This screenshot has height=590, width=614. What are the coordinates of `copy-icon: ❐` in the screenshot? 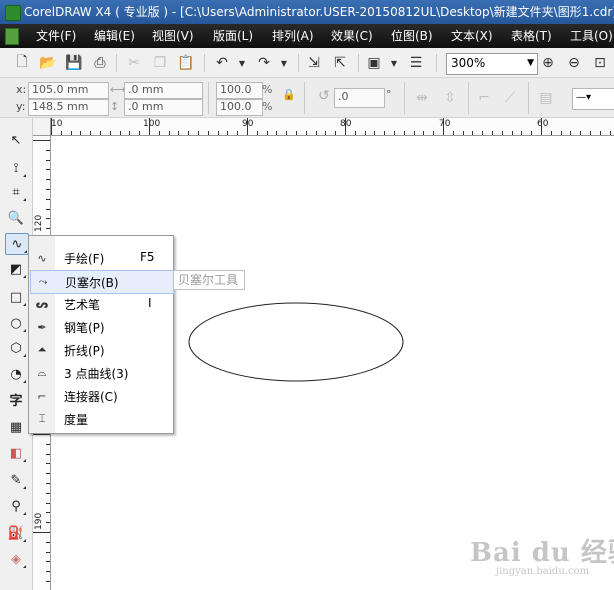 It's located at (160, 63).